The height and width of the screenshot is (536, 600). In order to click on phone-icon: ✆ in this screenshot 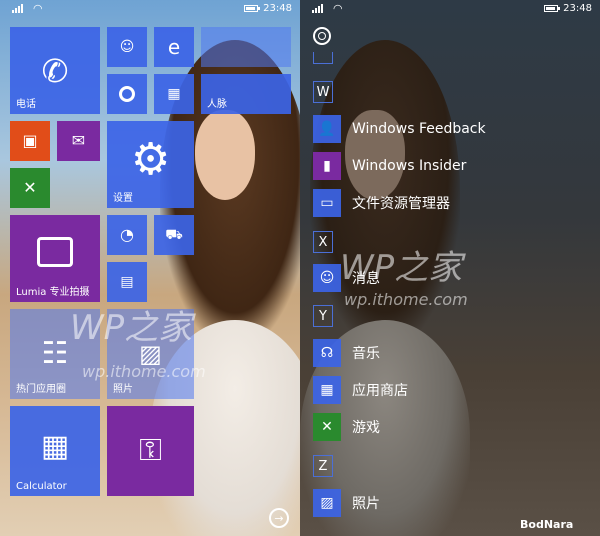, I will do `click(55, 70)`.